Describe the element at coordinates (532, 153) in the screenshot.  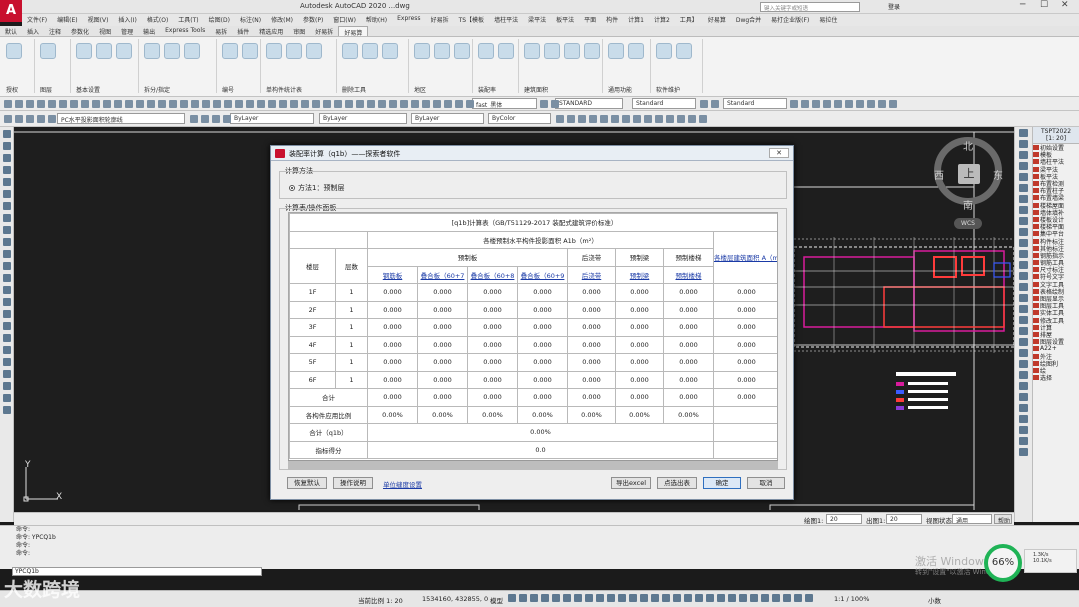
I see `dialog-titlebar: 装配率计算（q1b）——探索者软件 ✕` at that location.